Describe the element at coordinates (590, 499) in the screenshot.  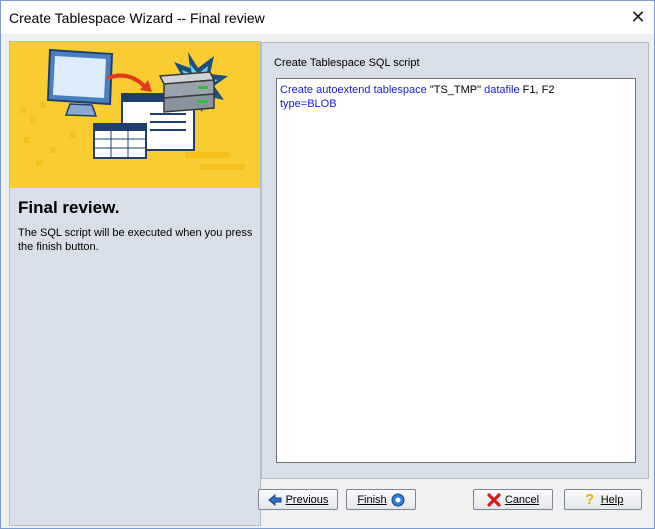
I see `question-icon: ?` at that location.